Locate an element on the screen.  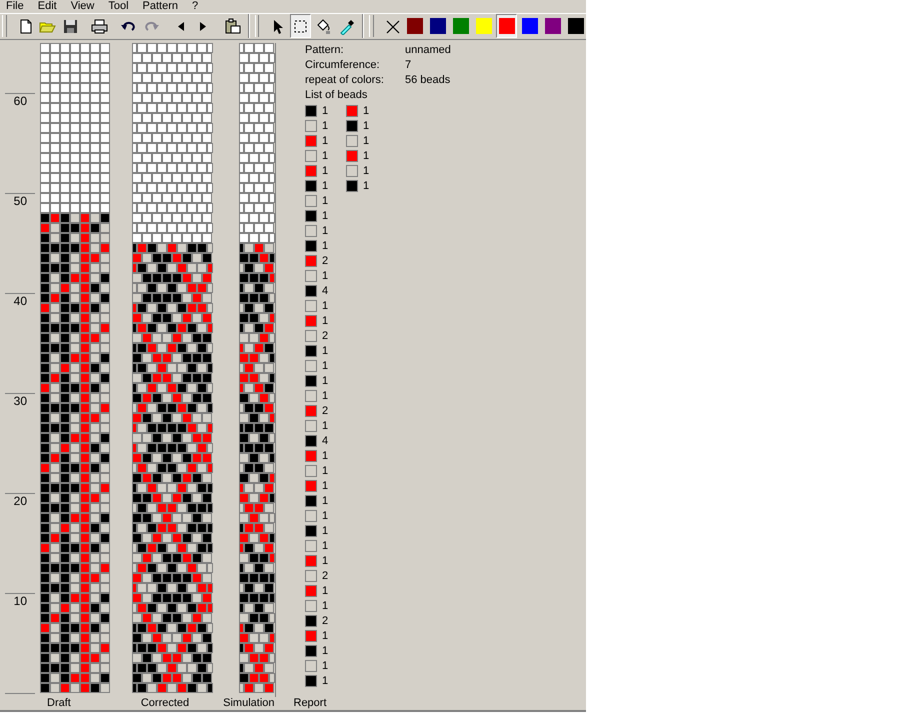
info-label: Pattern: is located at coordinates (325, 50).